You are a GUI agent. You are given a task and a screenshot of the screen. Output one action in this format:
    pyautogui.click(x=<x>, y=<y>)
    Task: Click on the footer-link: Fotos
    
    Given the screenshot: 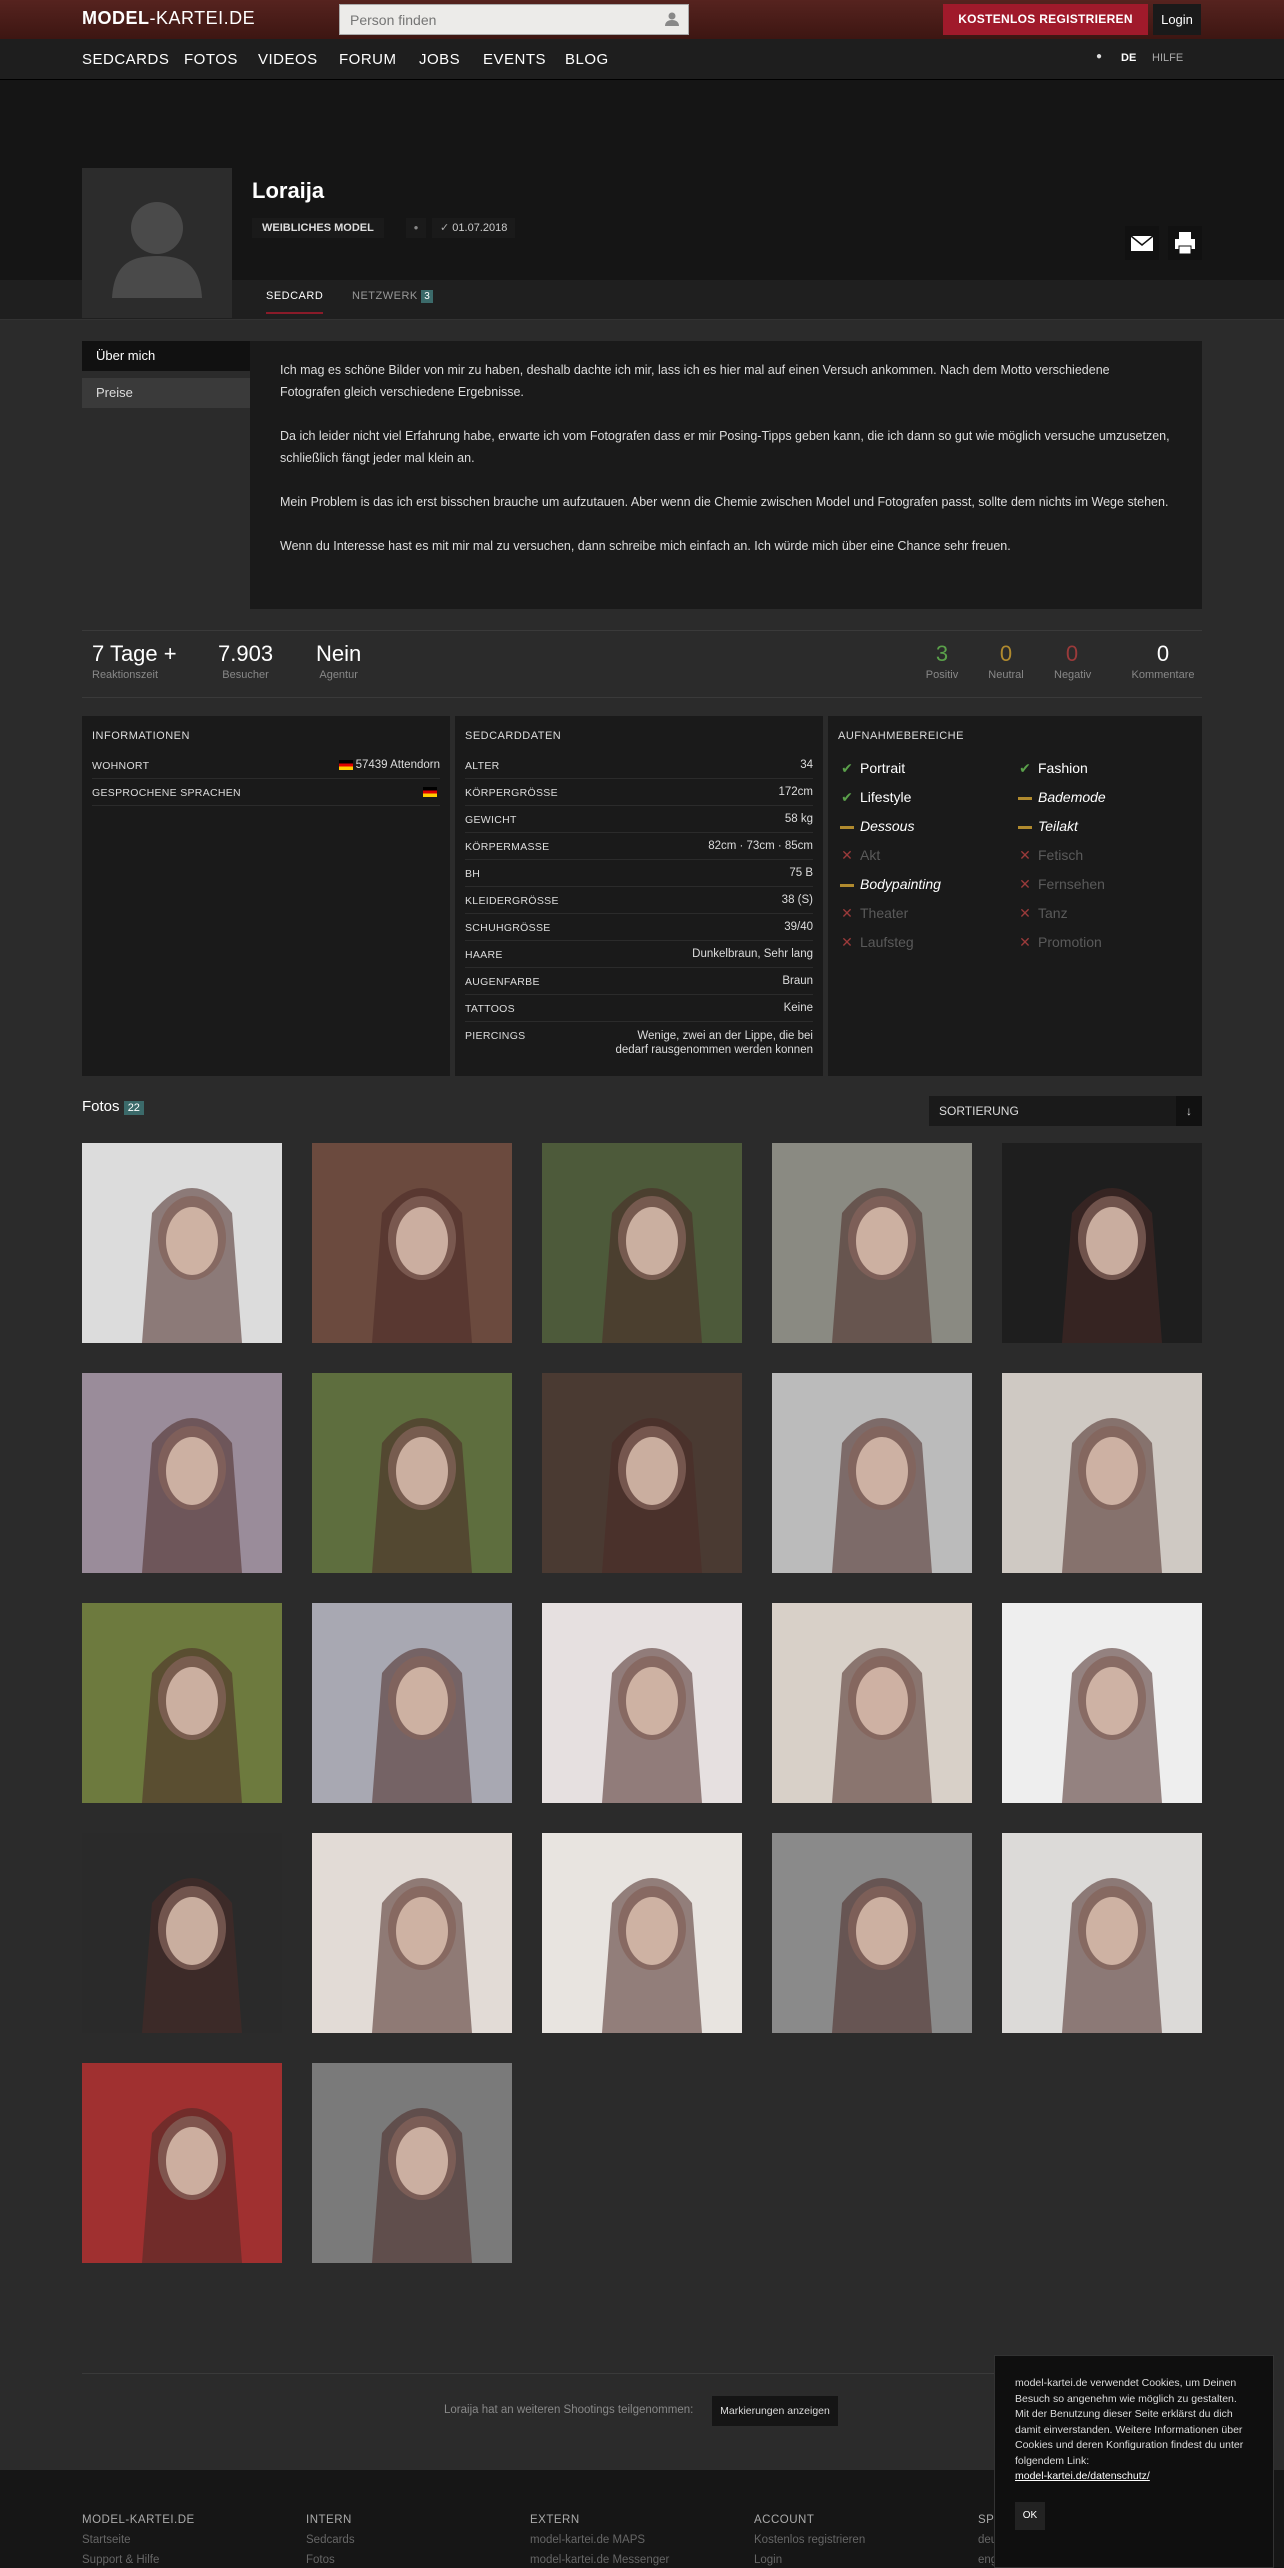 What is the action you would take?
    pyautogui.click(x=330, y=2560)
    